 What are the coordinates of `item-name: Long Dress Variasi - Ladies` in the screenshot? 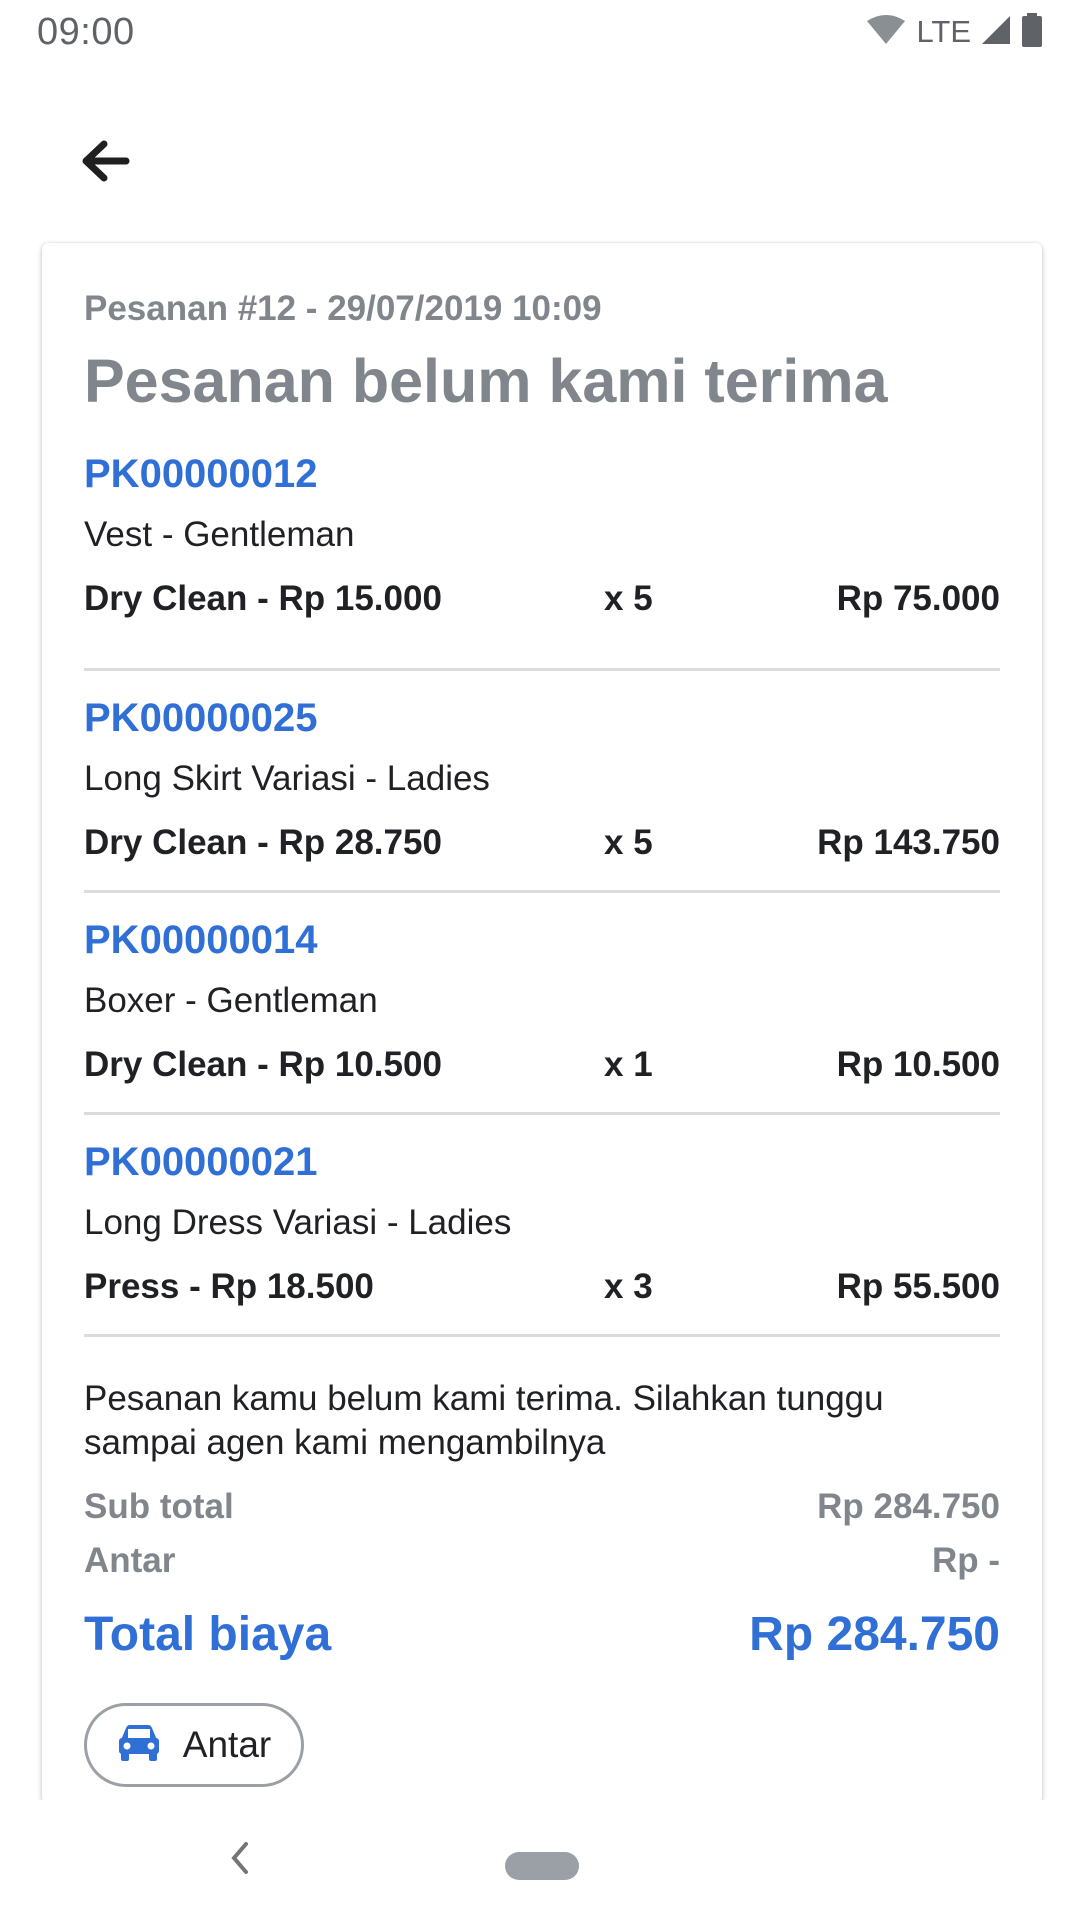 It's located at (298, 1222).